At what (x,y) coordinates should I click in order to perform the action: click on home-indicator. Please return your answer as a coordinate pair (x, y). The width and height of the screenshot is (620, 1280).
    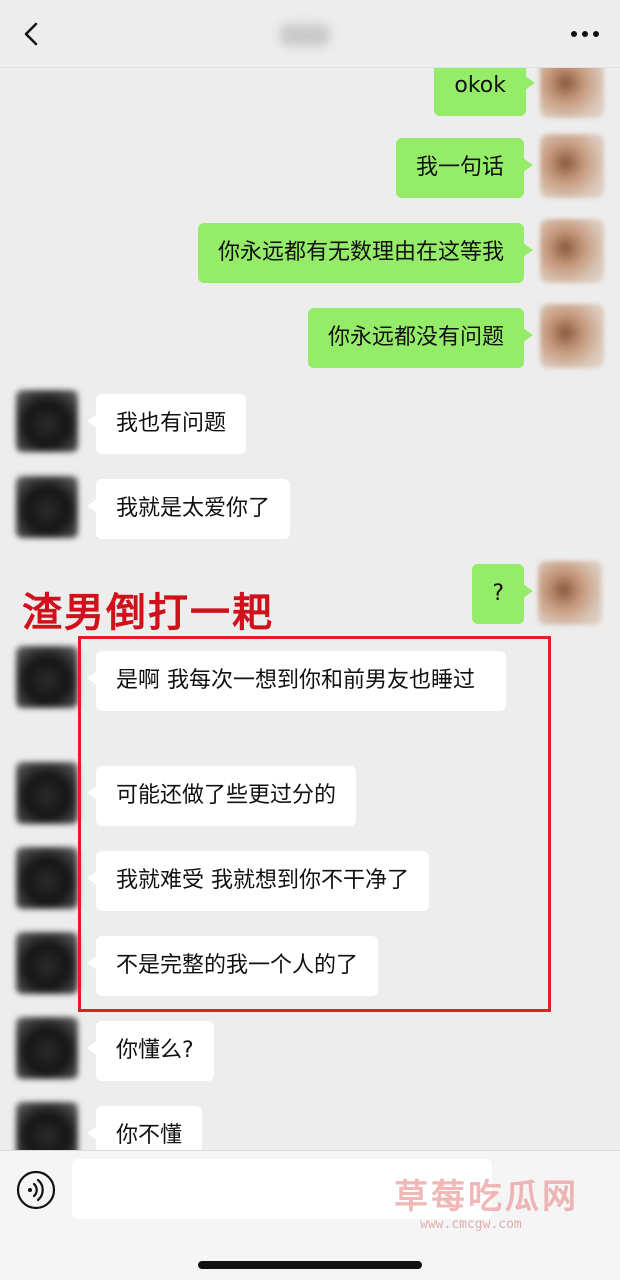
    Looking at the image, I should click on (310, 1265).